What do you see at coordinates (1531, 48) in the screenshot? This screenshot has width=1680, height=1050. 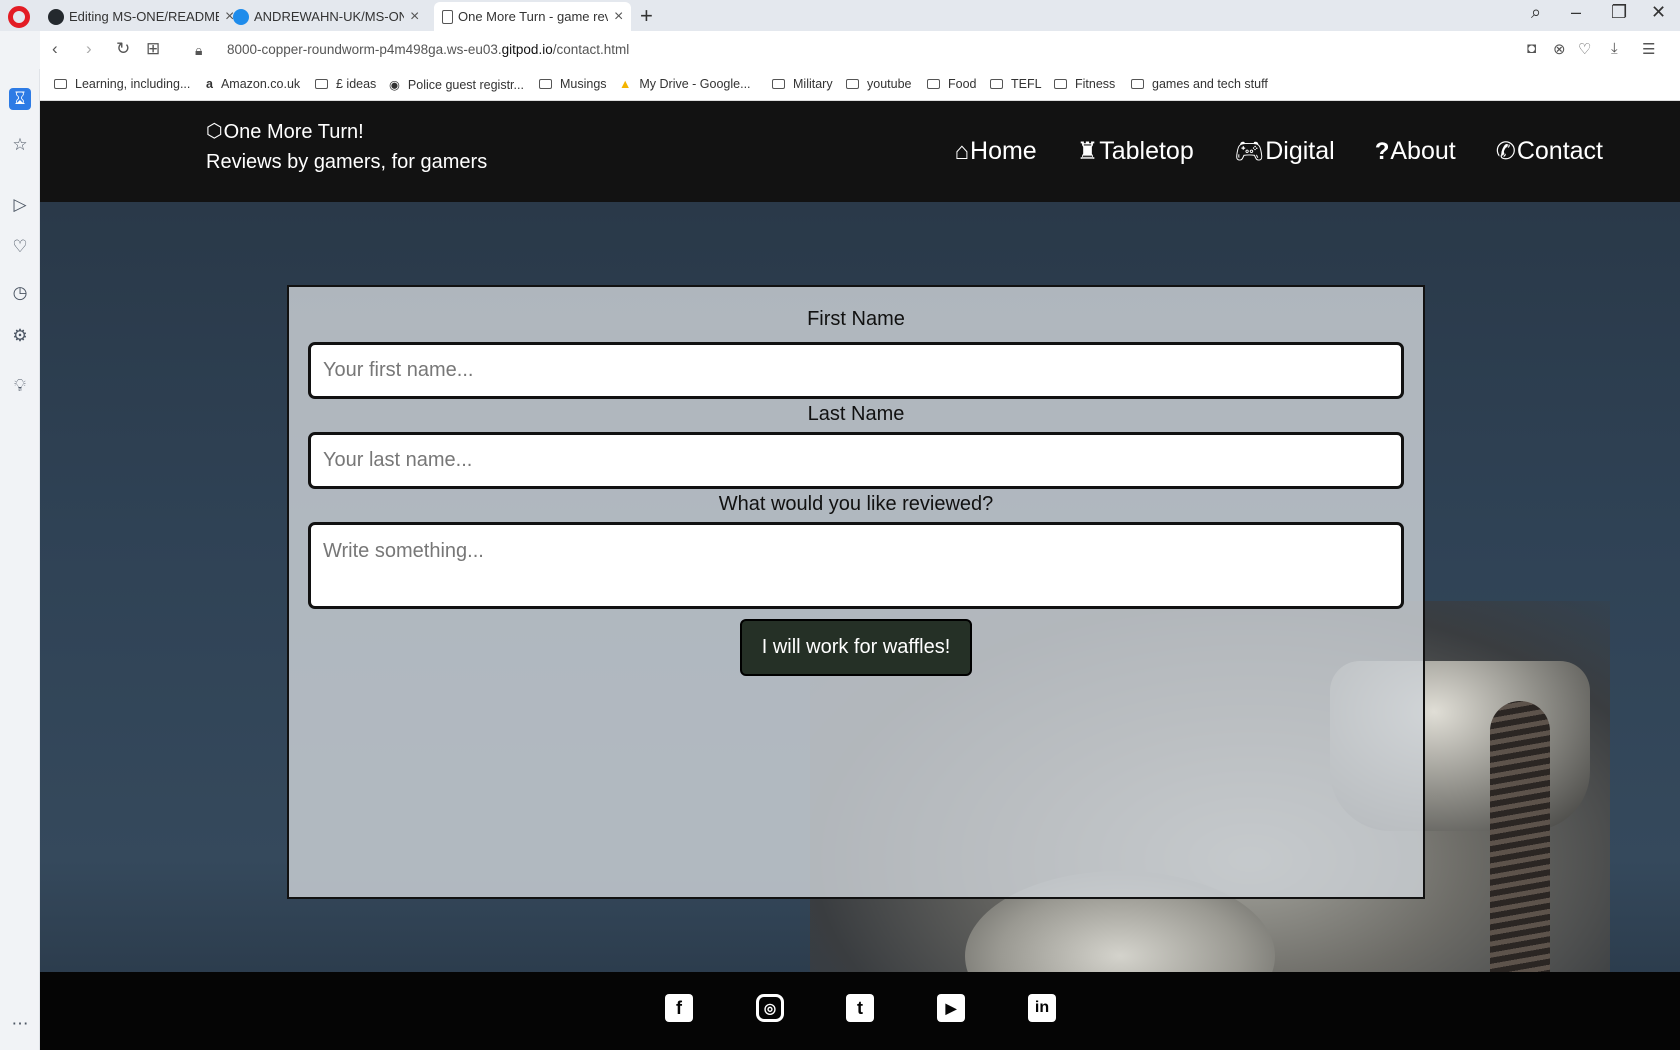 I see `snapshot-icon: ◘` at bounding box center [1531, 48].